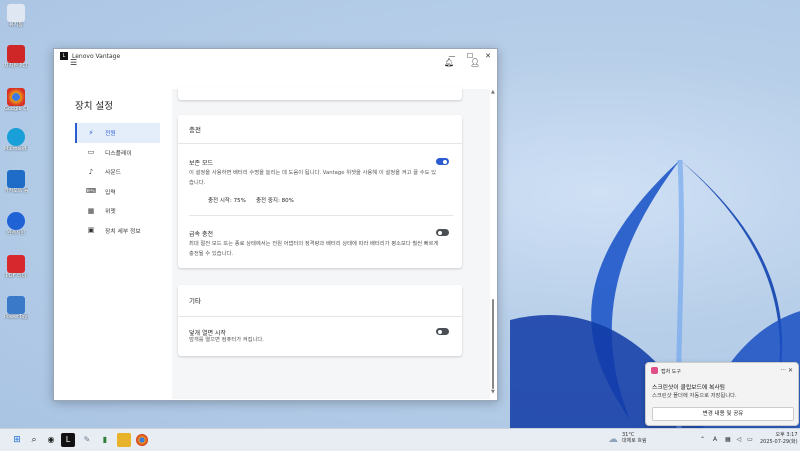  Describe the element at coordinates (671, 372) in the screenshot. I see `toast-title: 캡처 도구` at that location.